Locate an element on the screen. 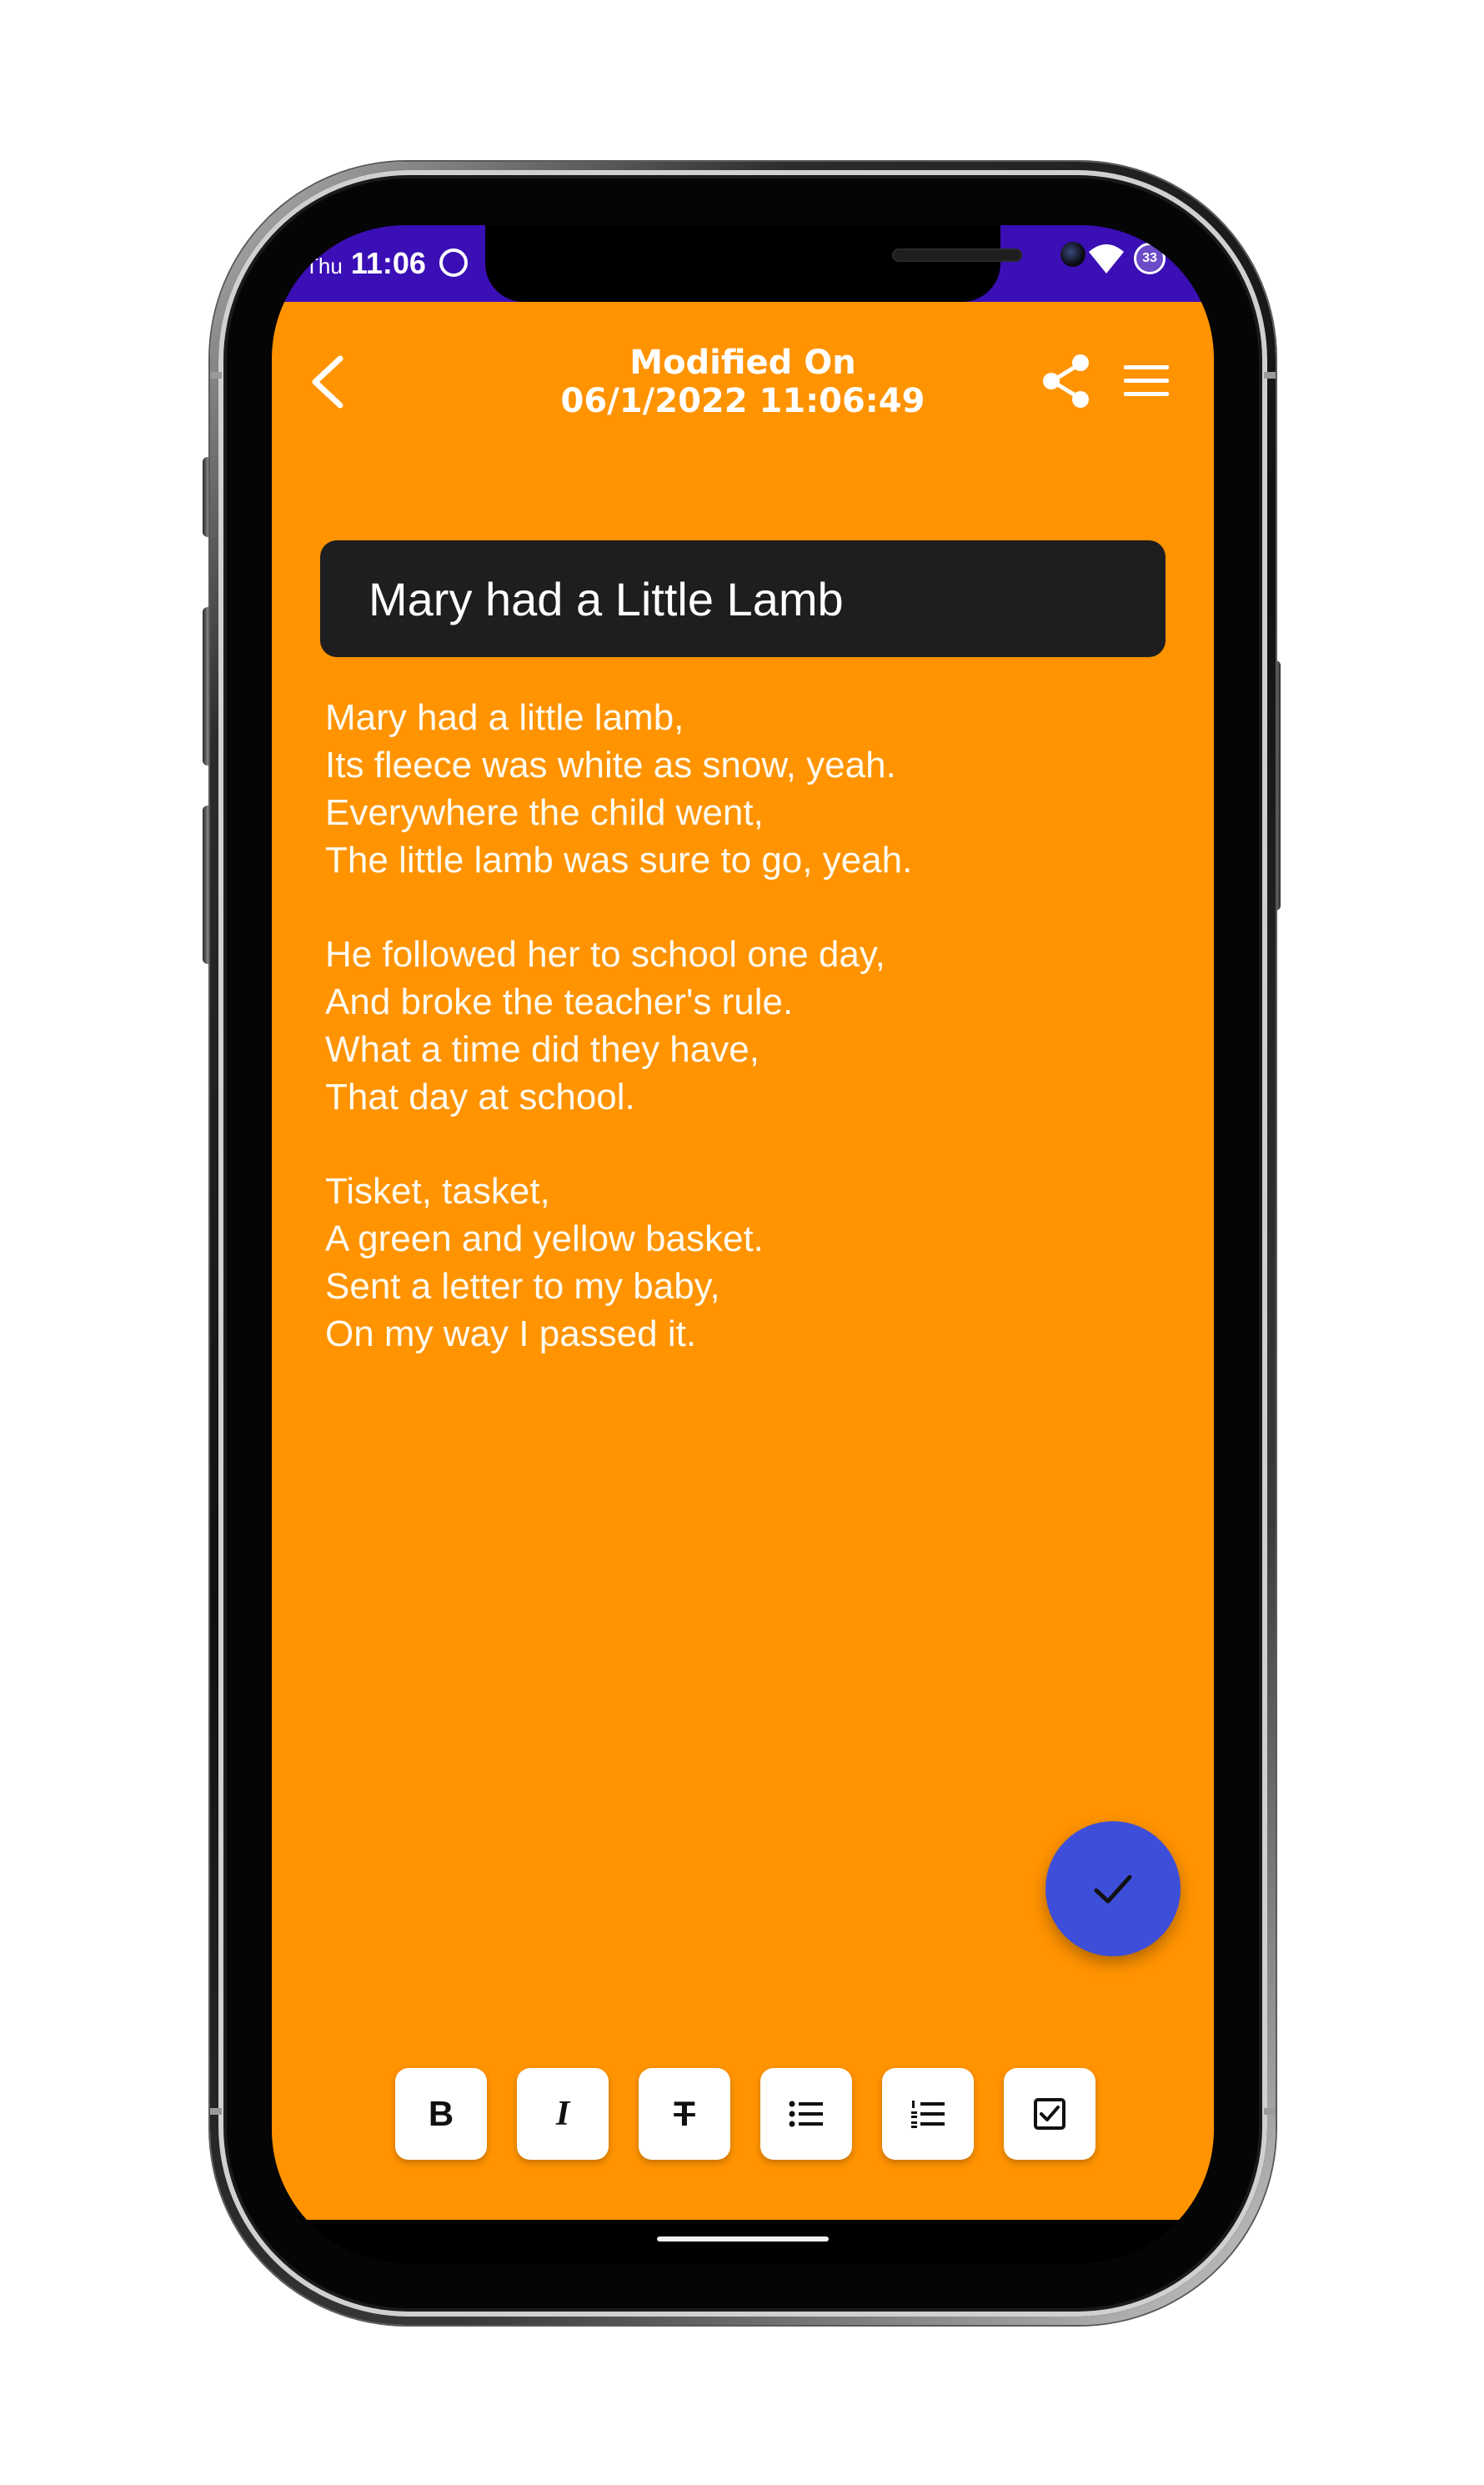 This screenshot has width=1484, height=2485. strikethrough-icon: T is located at coordinates (684, 2114).